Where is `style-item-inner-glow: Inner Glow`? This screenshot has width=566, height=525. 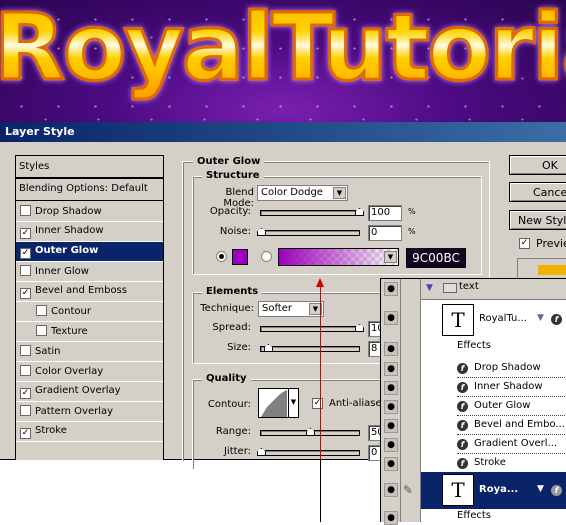 style-item-inner-glow: Inner Glow is located at coordinates (89, 272).